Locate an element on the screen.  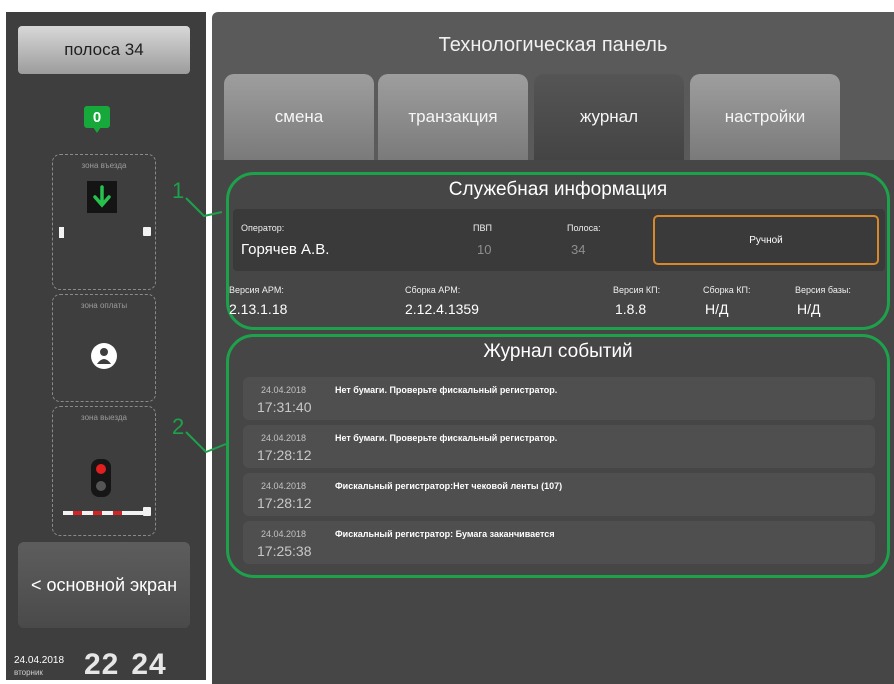
red-light is located at coordinates (101, 469).